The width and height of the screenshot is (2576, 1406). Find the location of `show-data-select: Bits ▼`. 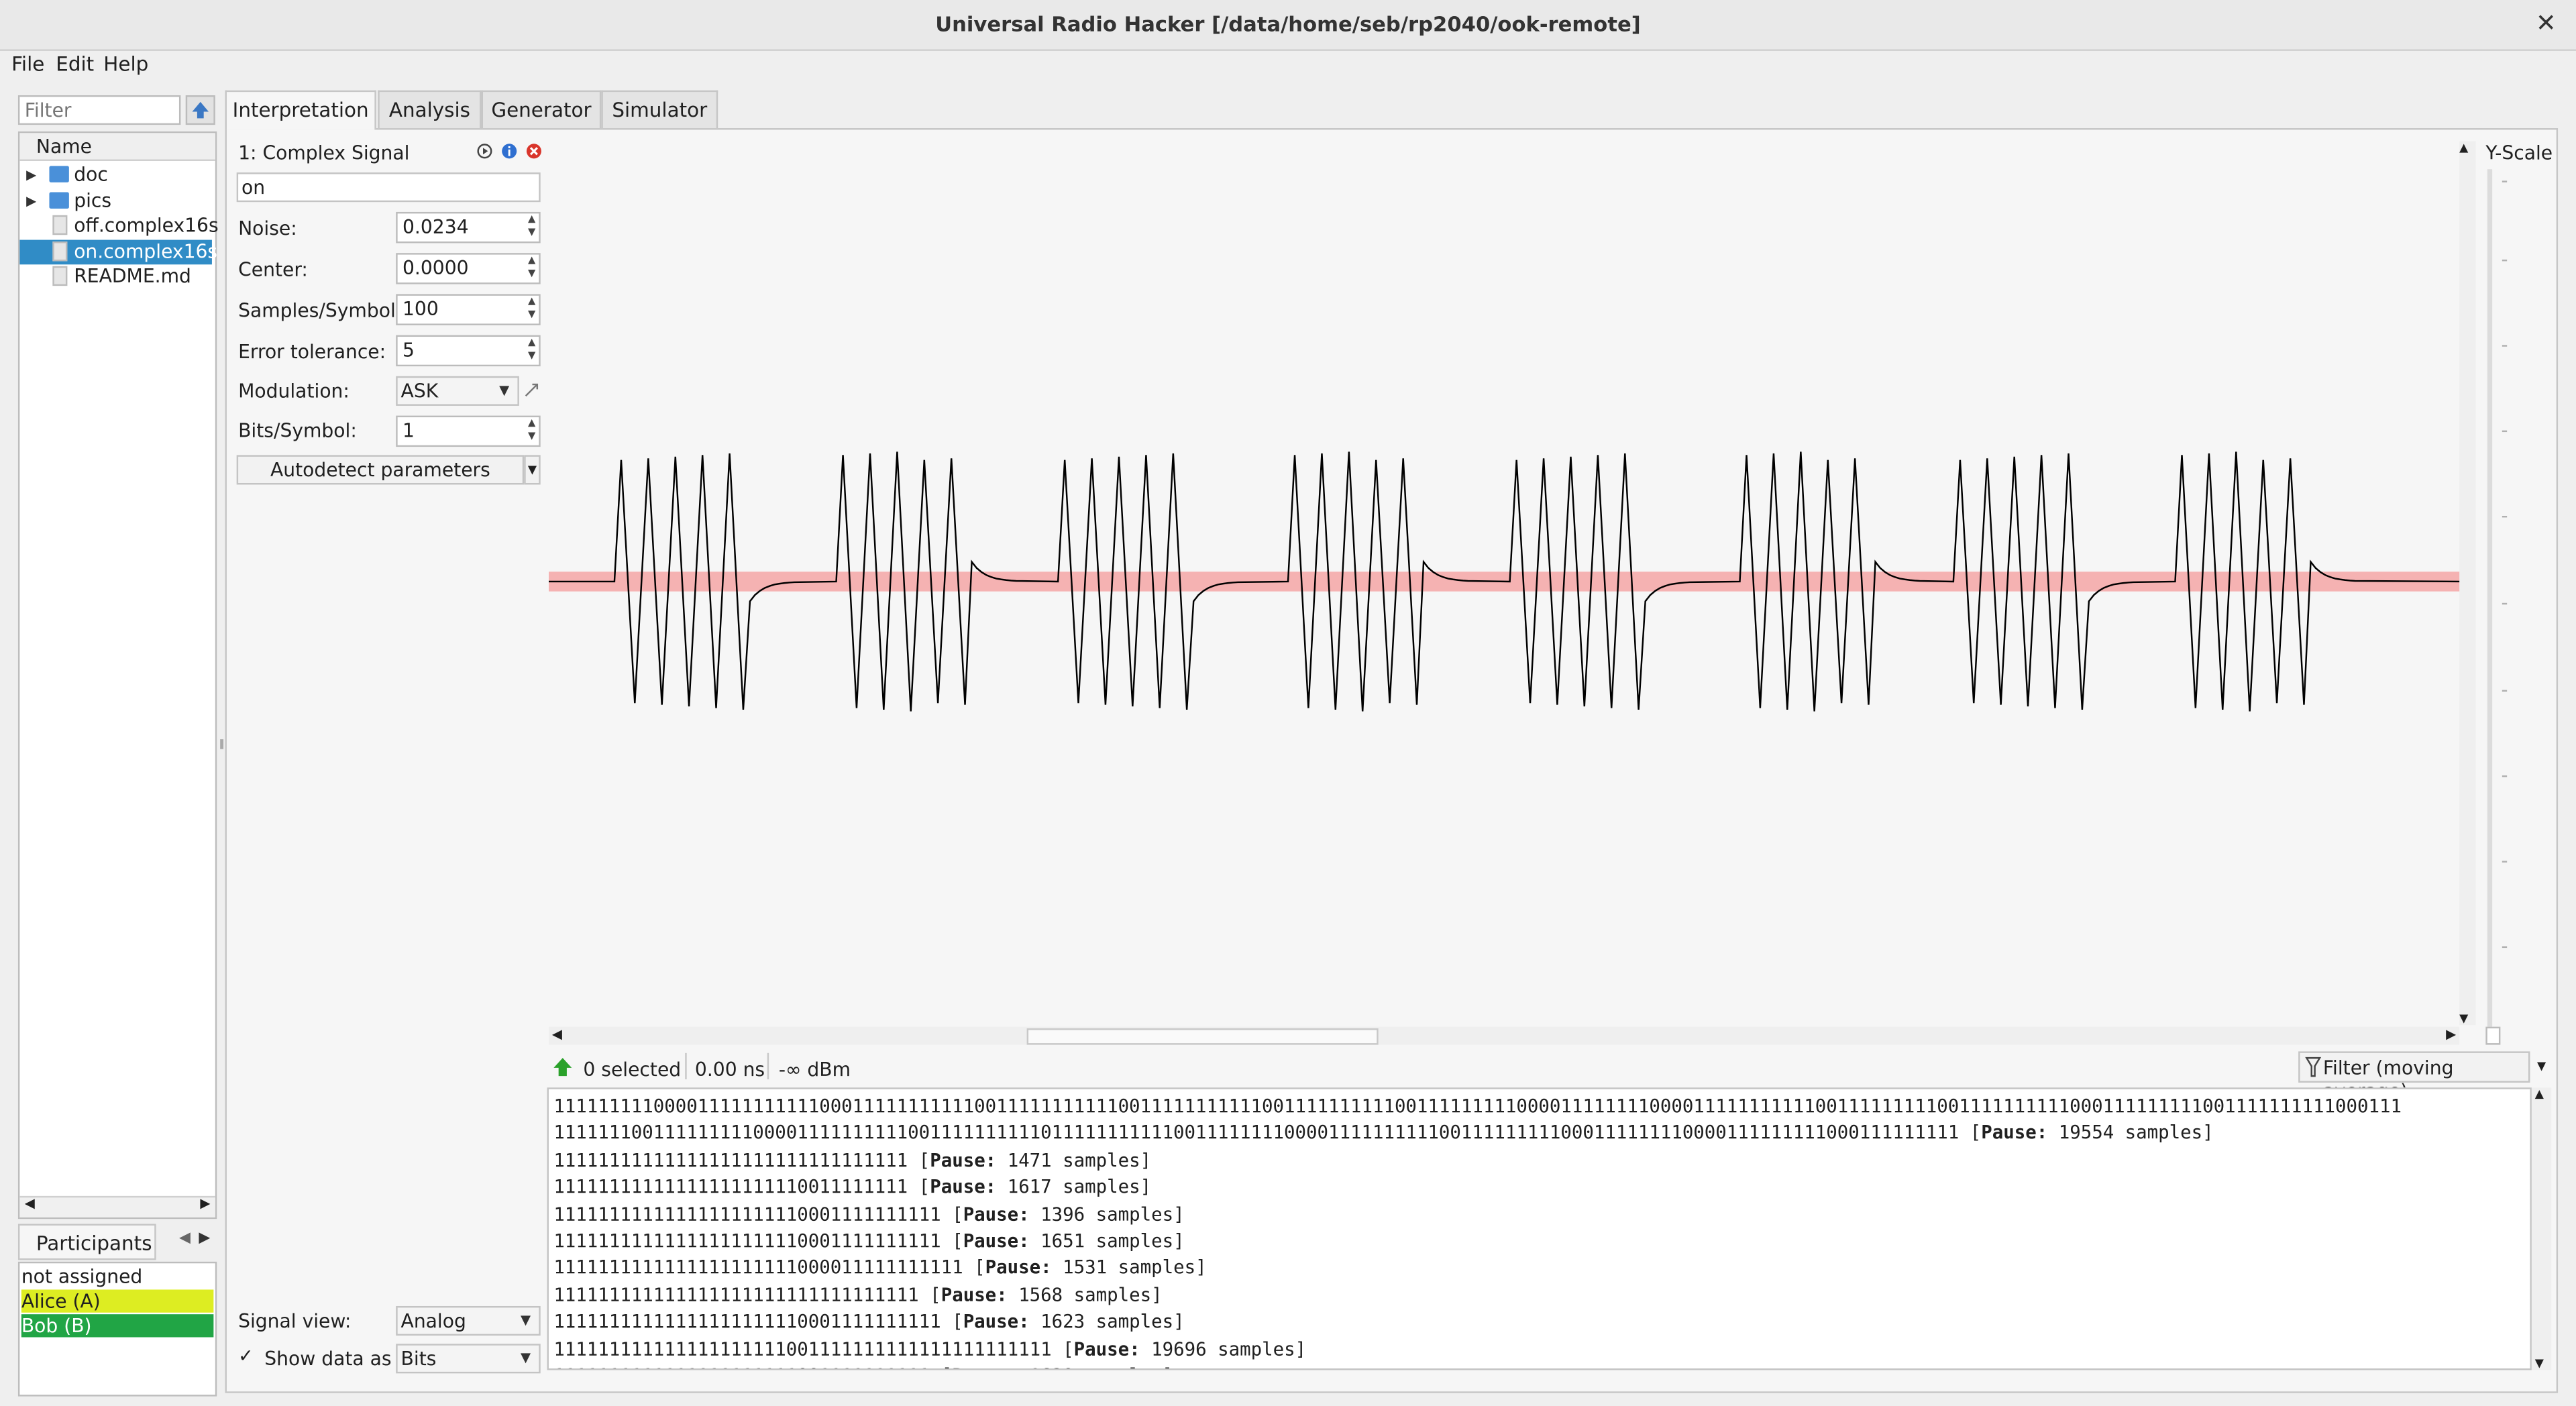

show-data-select: Bits ▼ is located at coordinates (468, 1359).